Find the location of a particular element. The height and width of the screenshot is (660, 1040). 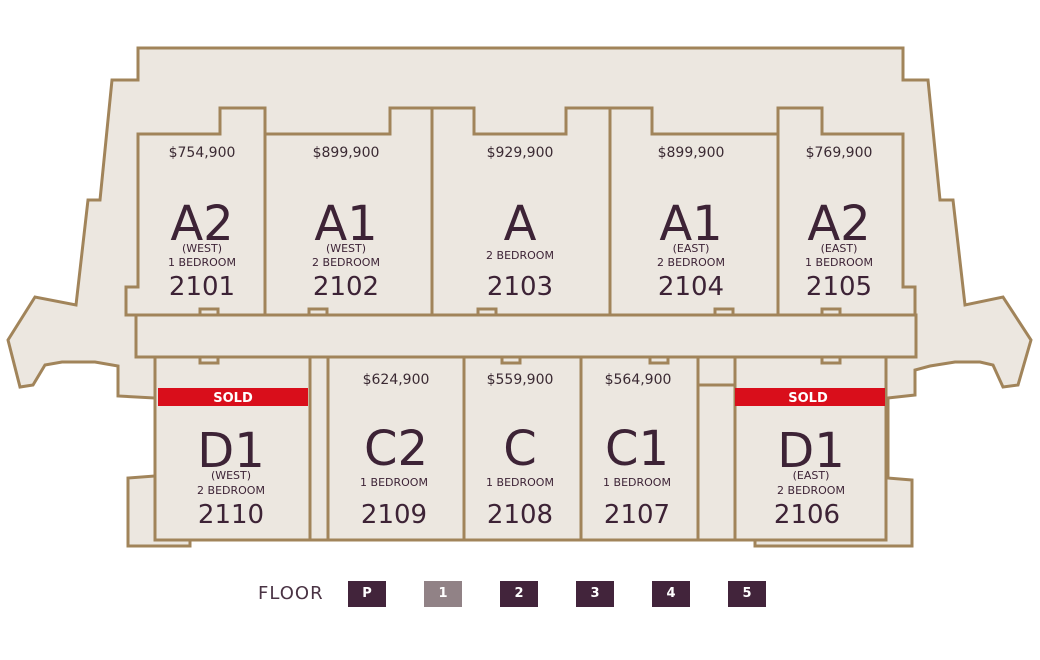

unit-price: $929,900 is located at coordinates (520, 153).